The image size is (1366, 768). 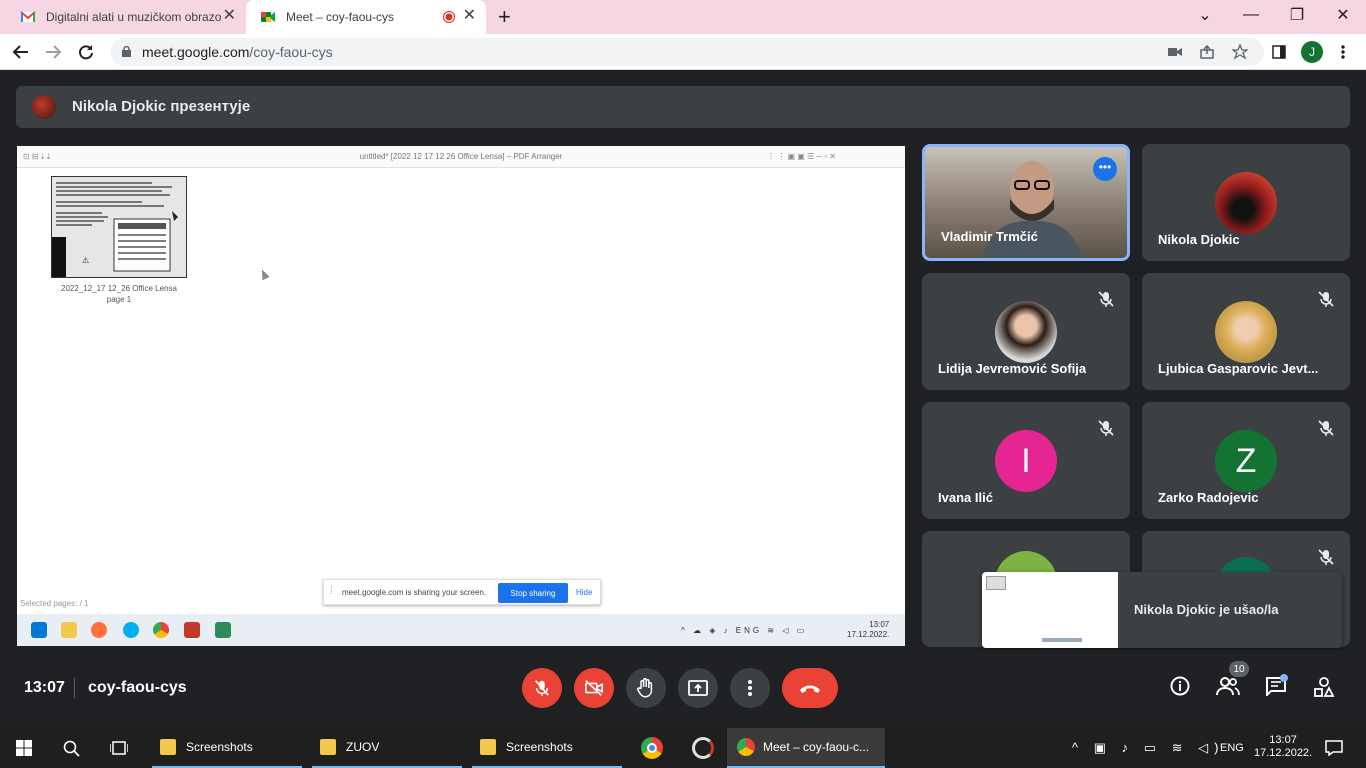 I want to click on address-bar: meet.google.com/coy-faou-cys, so click(x=687, y=52).